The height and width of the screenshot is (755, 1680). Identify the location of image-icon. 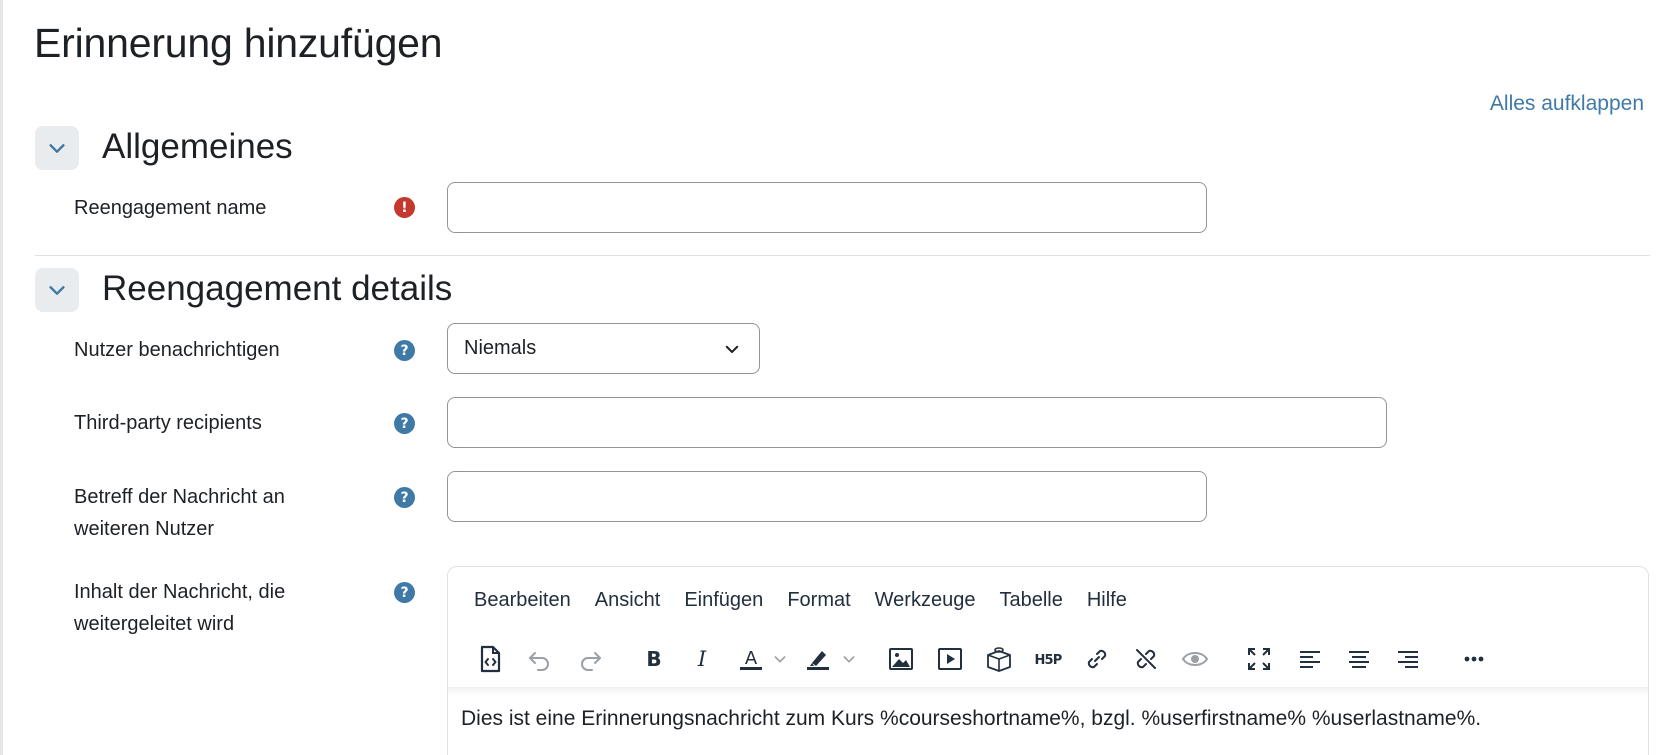
(901, 659).